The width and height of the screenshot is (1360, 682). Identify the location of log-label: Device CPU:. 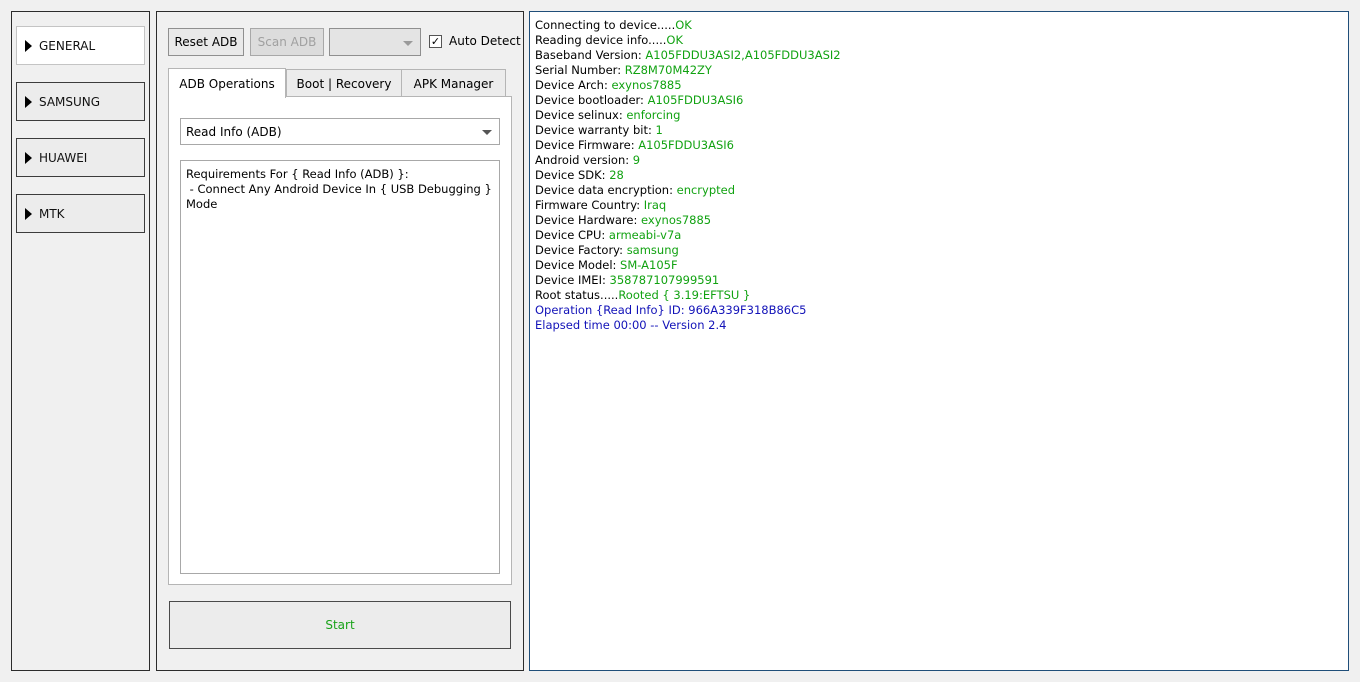
(572, 235).